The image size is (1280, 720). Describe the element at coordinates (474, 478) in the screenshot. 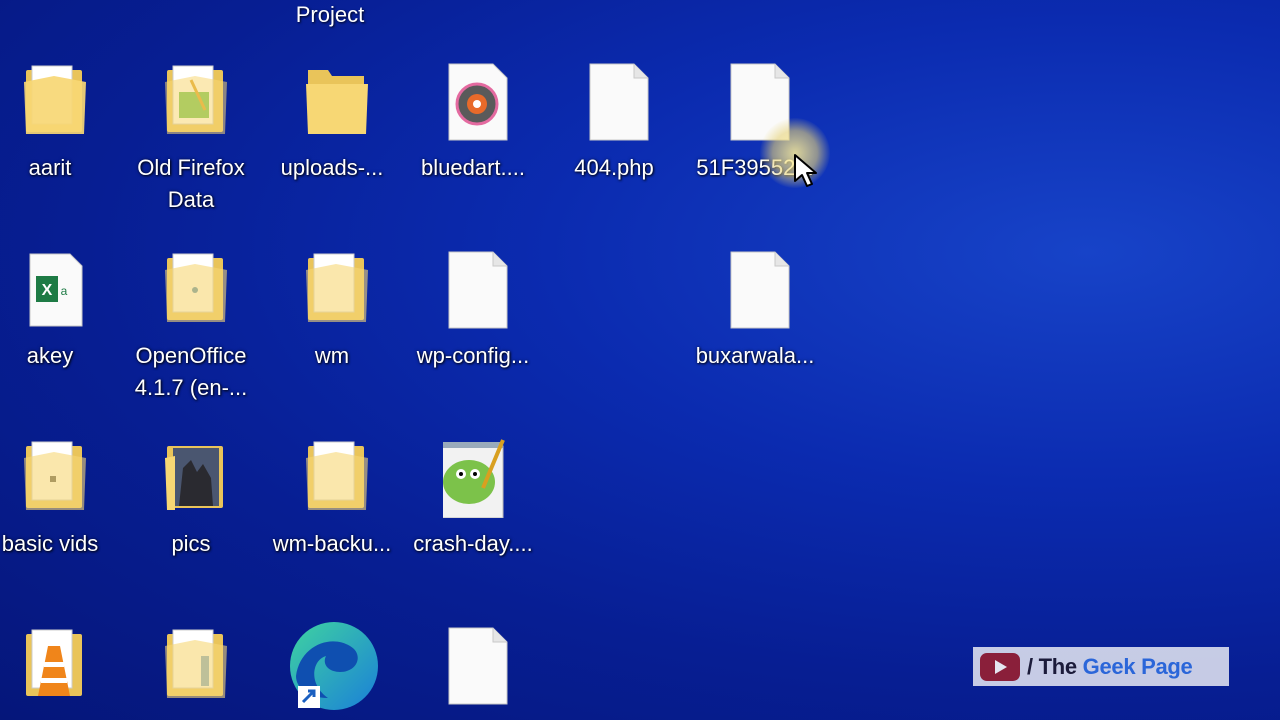

I see `notepad-plus-plus-icon` at that location.